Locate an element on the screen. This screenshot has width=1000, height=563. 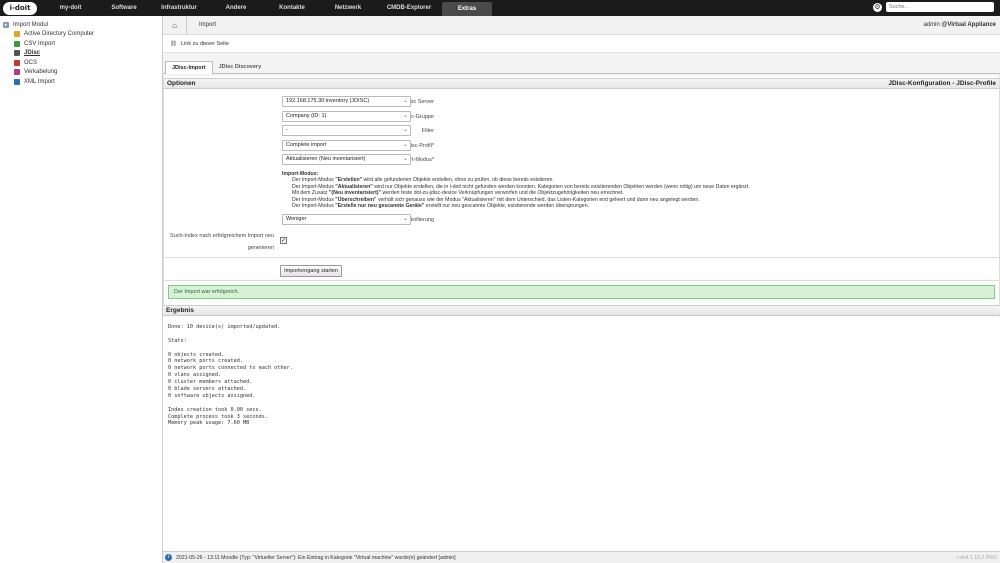
jdisc-group-select: Company (ID: 1) ⌄ is located at coordinates (346, 116).